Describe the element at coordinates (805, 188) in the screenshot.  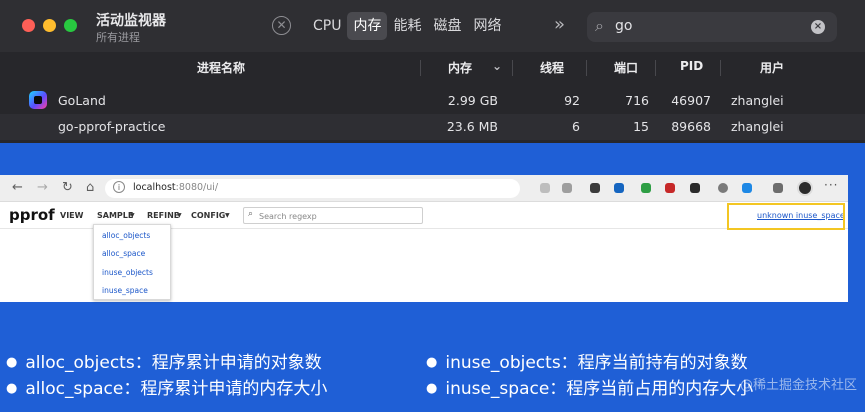
I see `profile-avatar` at that location.